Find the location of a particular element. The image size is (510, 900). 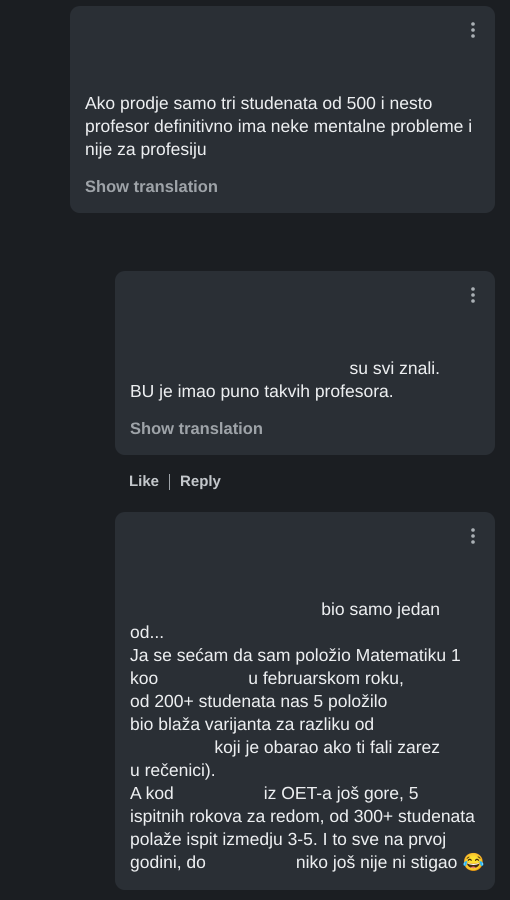

comment-text: koji je obarao ako ti fali zarez is located at coordinates (327, 747).